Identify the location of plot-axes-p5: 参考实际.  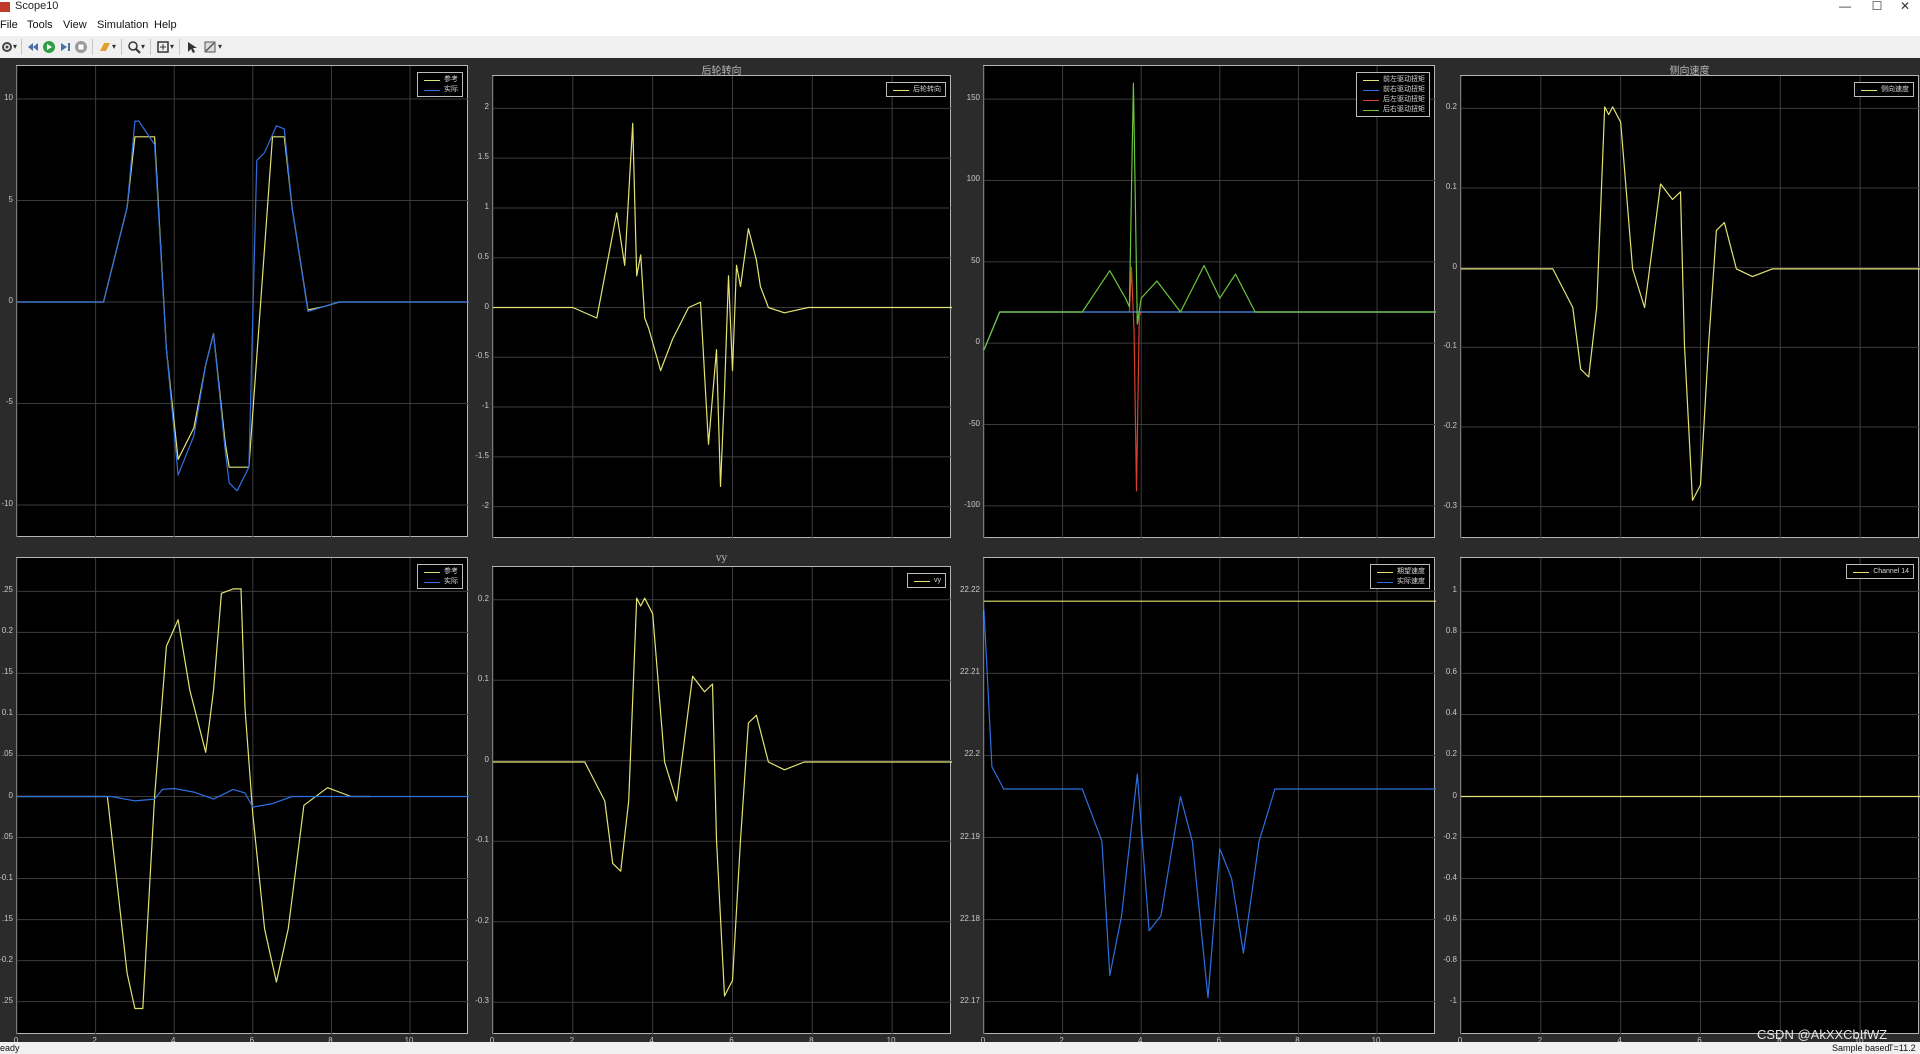
(242, 796).